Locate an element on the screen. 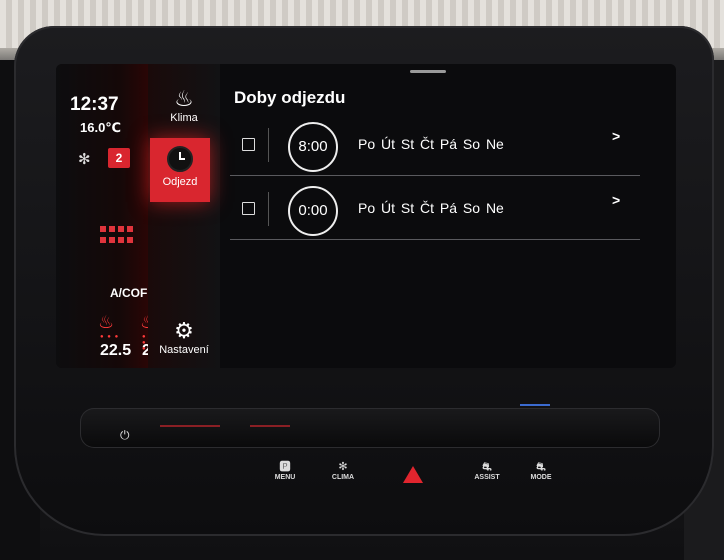 This screenshot has width=724, height=560. car-icon: ⛐ is located at coordinates (487, 467).